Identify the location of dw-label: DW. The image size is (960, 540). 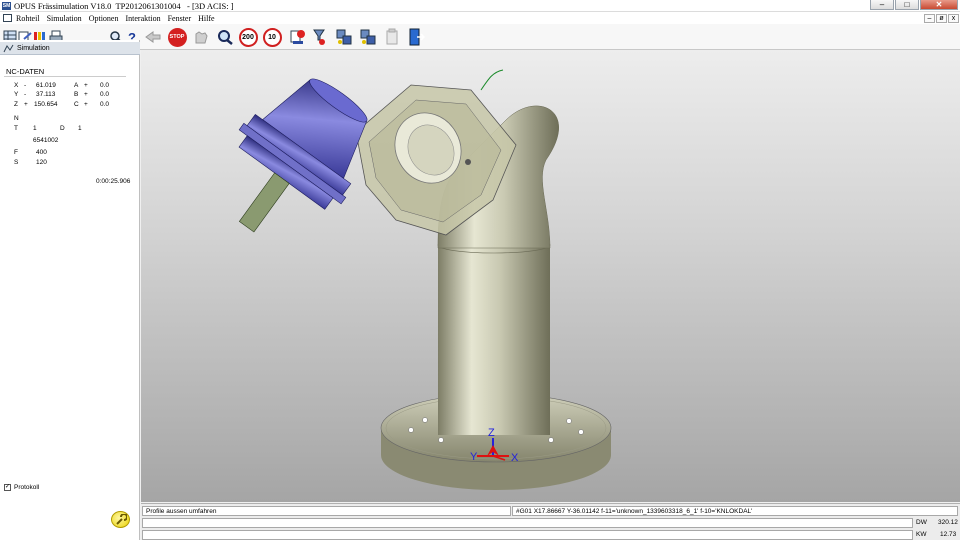
(921, 522).